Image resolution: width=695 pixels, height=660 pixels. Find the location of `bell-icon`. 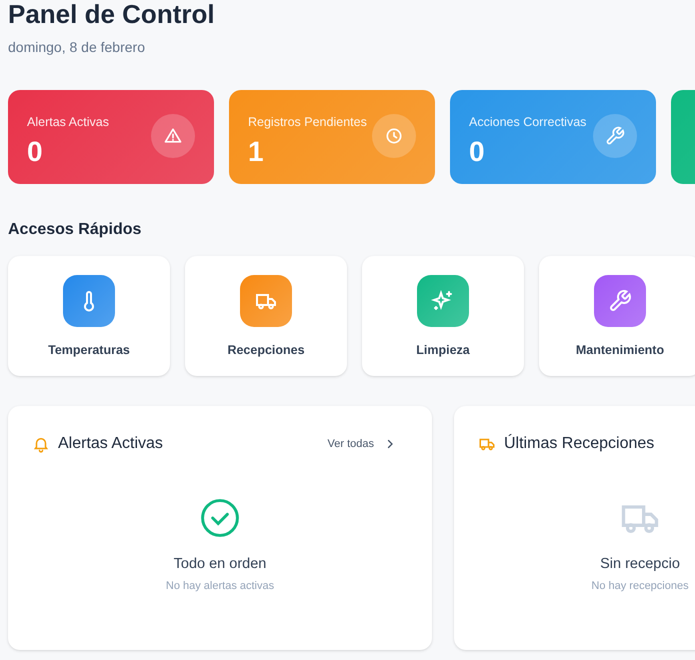

bell-icon is located at coordinates (41, 444).